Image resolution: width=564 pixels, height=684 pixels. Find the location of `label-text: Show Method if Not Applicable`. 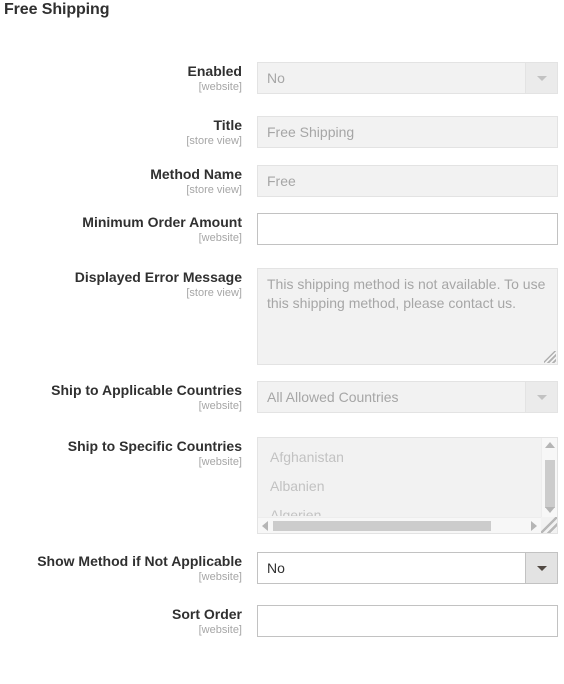

label-text: Show Method if Not Applicable is located at coordinates (139, 561).